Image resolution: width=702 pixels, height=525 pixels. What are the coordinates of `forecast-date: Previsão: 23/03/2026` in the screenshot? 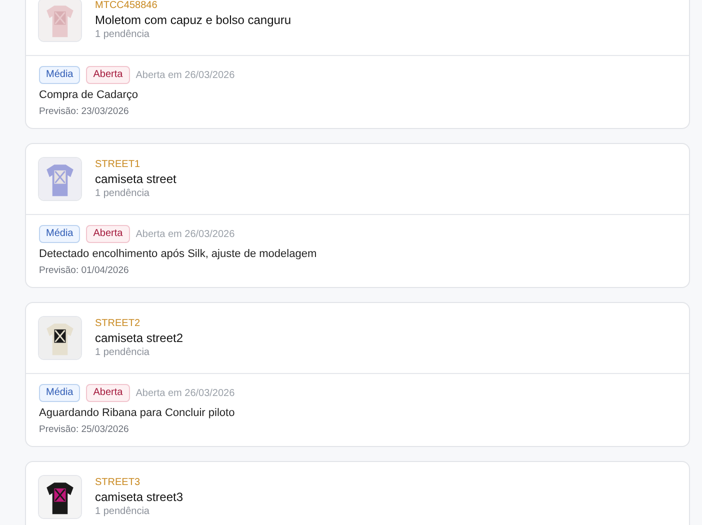 It's located at (84, 112).